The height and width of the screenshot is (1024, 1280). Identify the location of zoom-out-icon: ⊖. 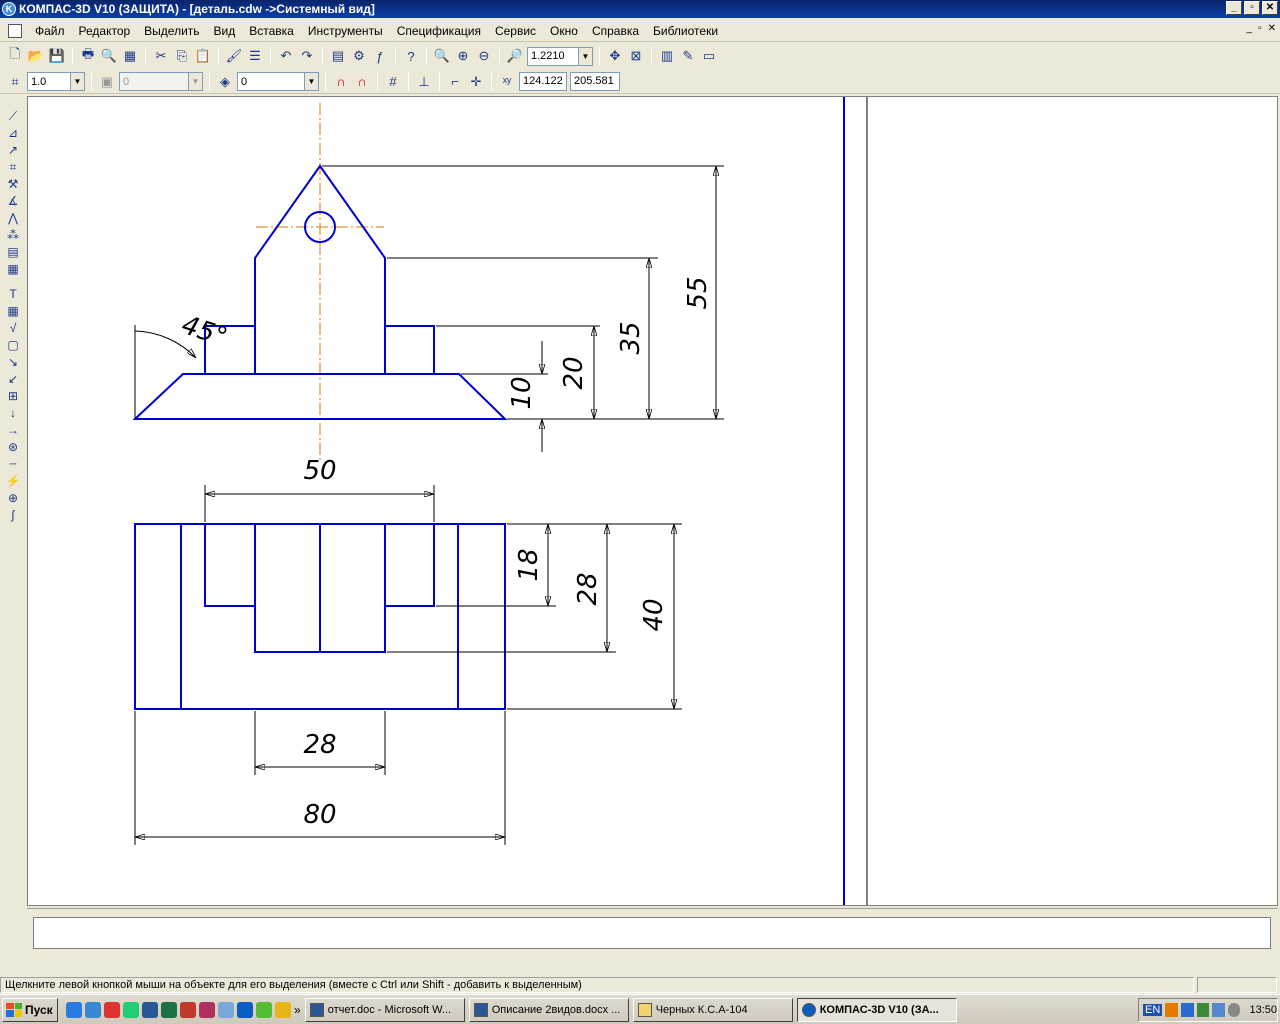
(484, 56).